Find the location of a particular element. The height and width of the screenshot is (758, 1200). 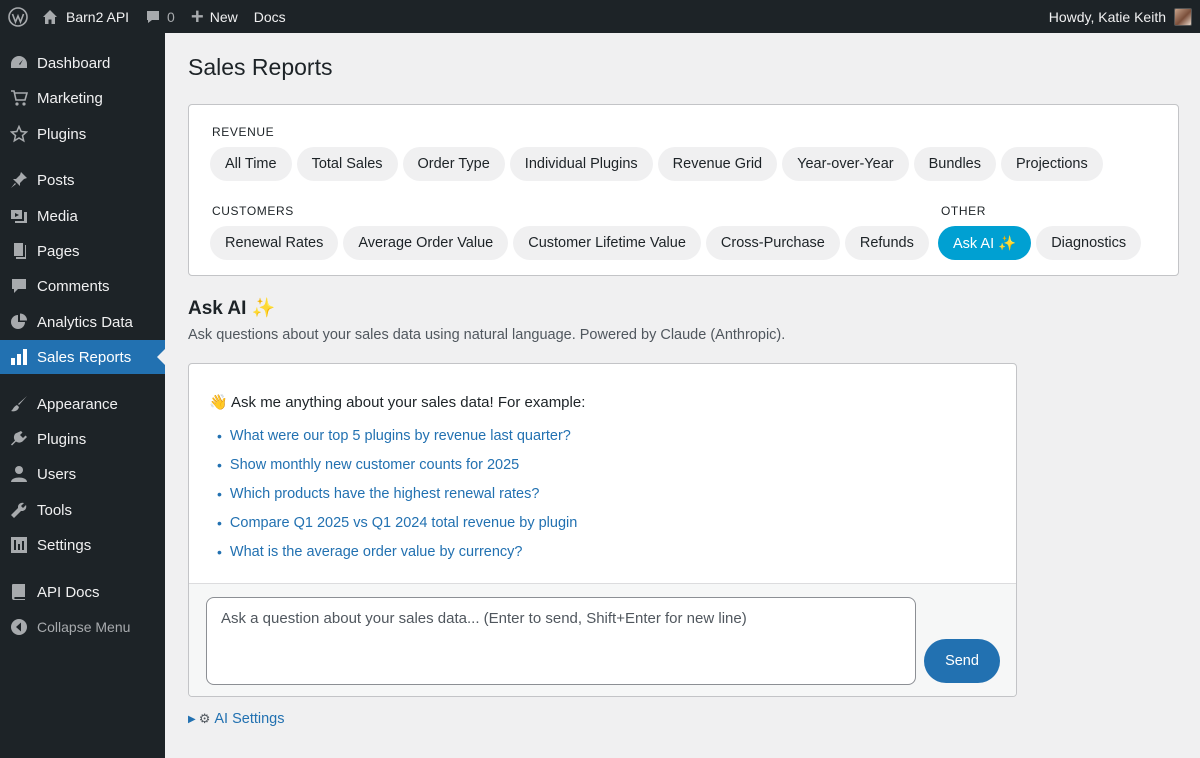

sidebar-item-label: Media is located at coordinates (57, 216).